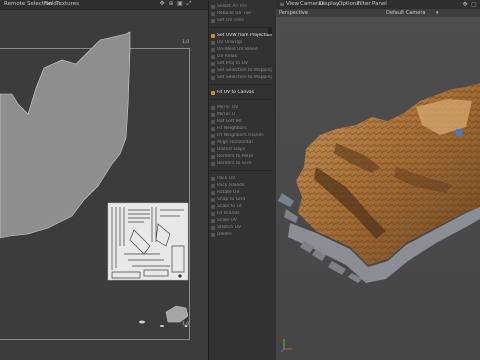 The image size is (480, 360). What do you see at coordinates (237, 49) in the screenshot?
I see `command-label: Un-Weld UV Bleed` at bounding box center [237, 49].